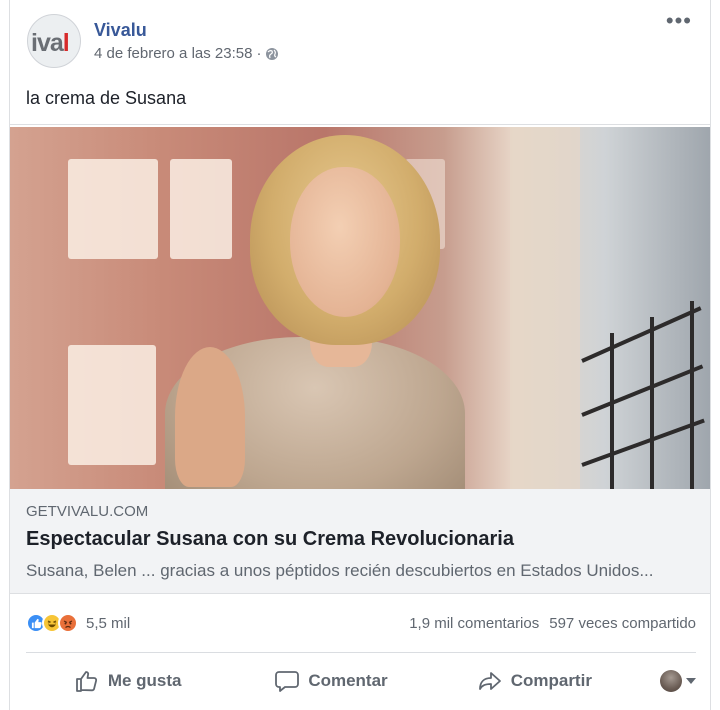 The height and width of the screenshot is (710, 720). What do you see at coordinates (210, 417) in the screenshot?
I see `person-arm` at bounding box center [210, 417].